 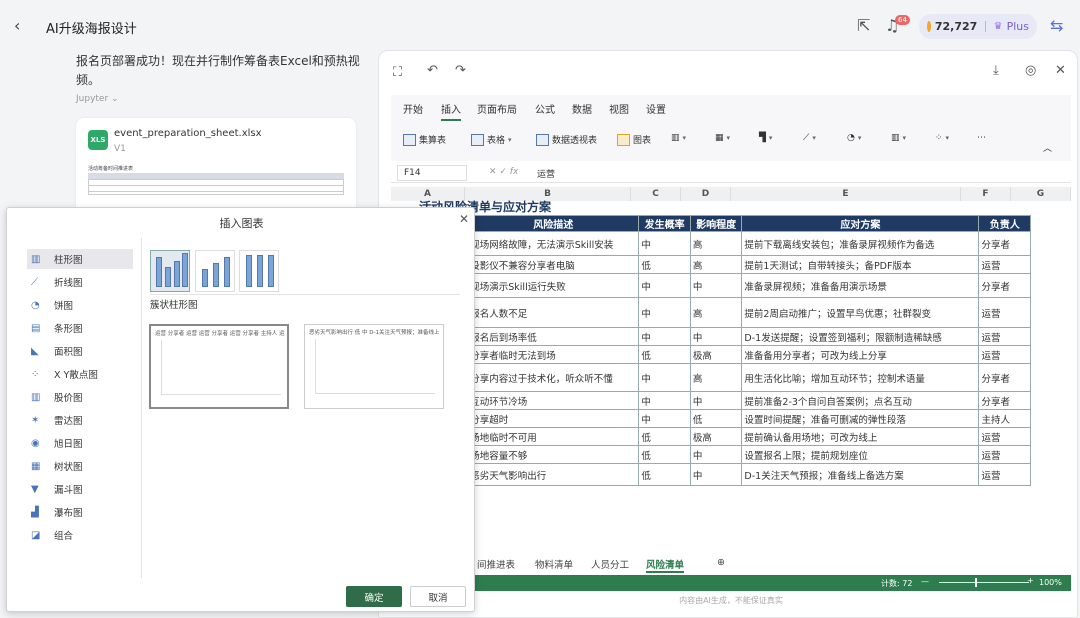 What do you see at coordinates (863, 25) in the screenshot?
I see `share-icon: ⇱` at bounding box center [863, 25].